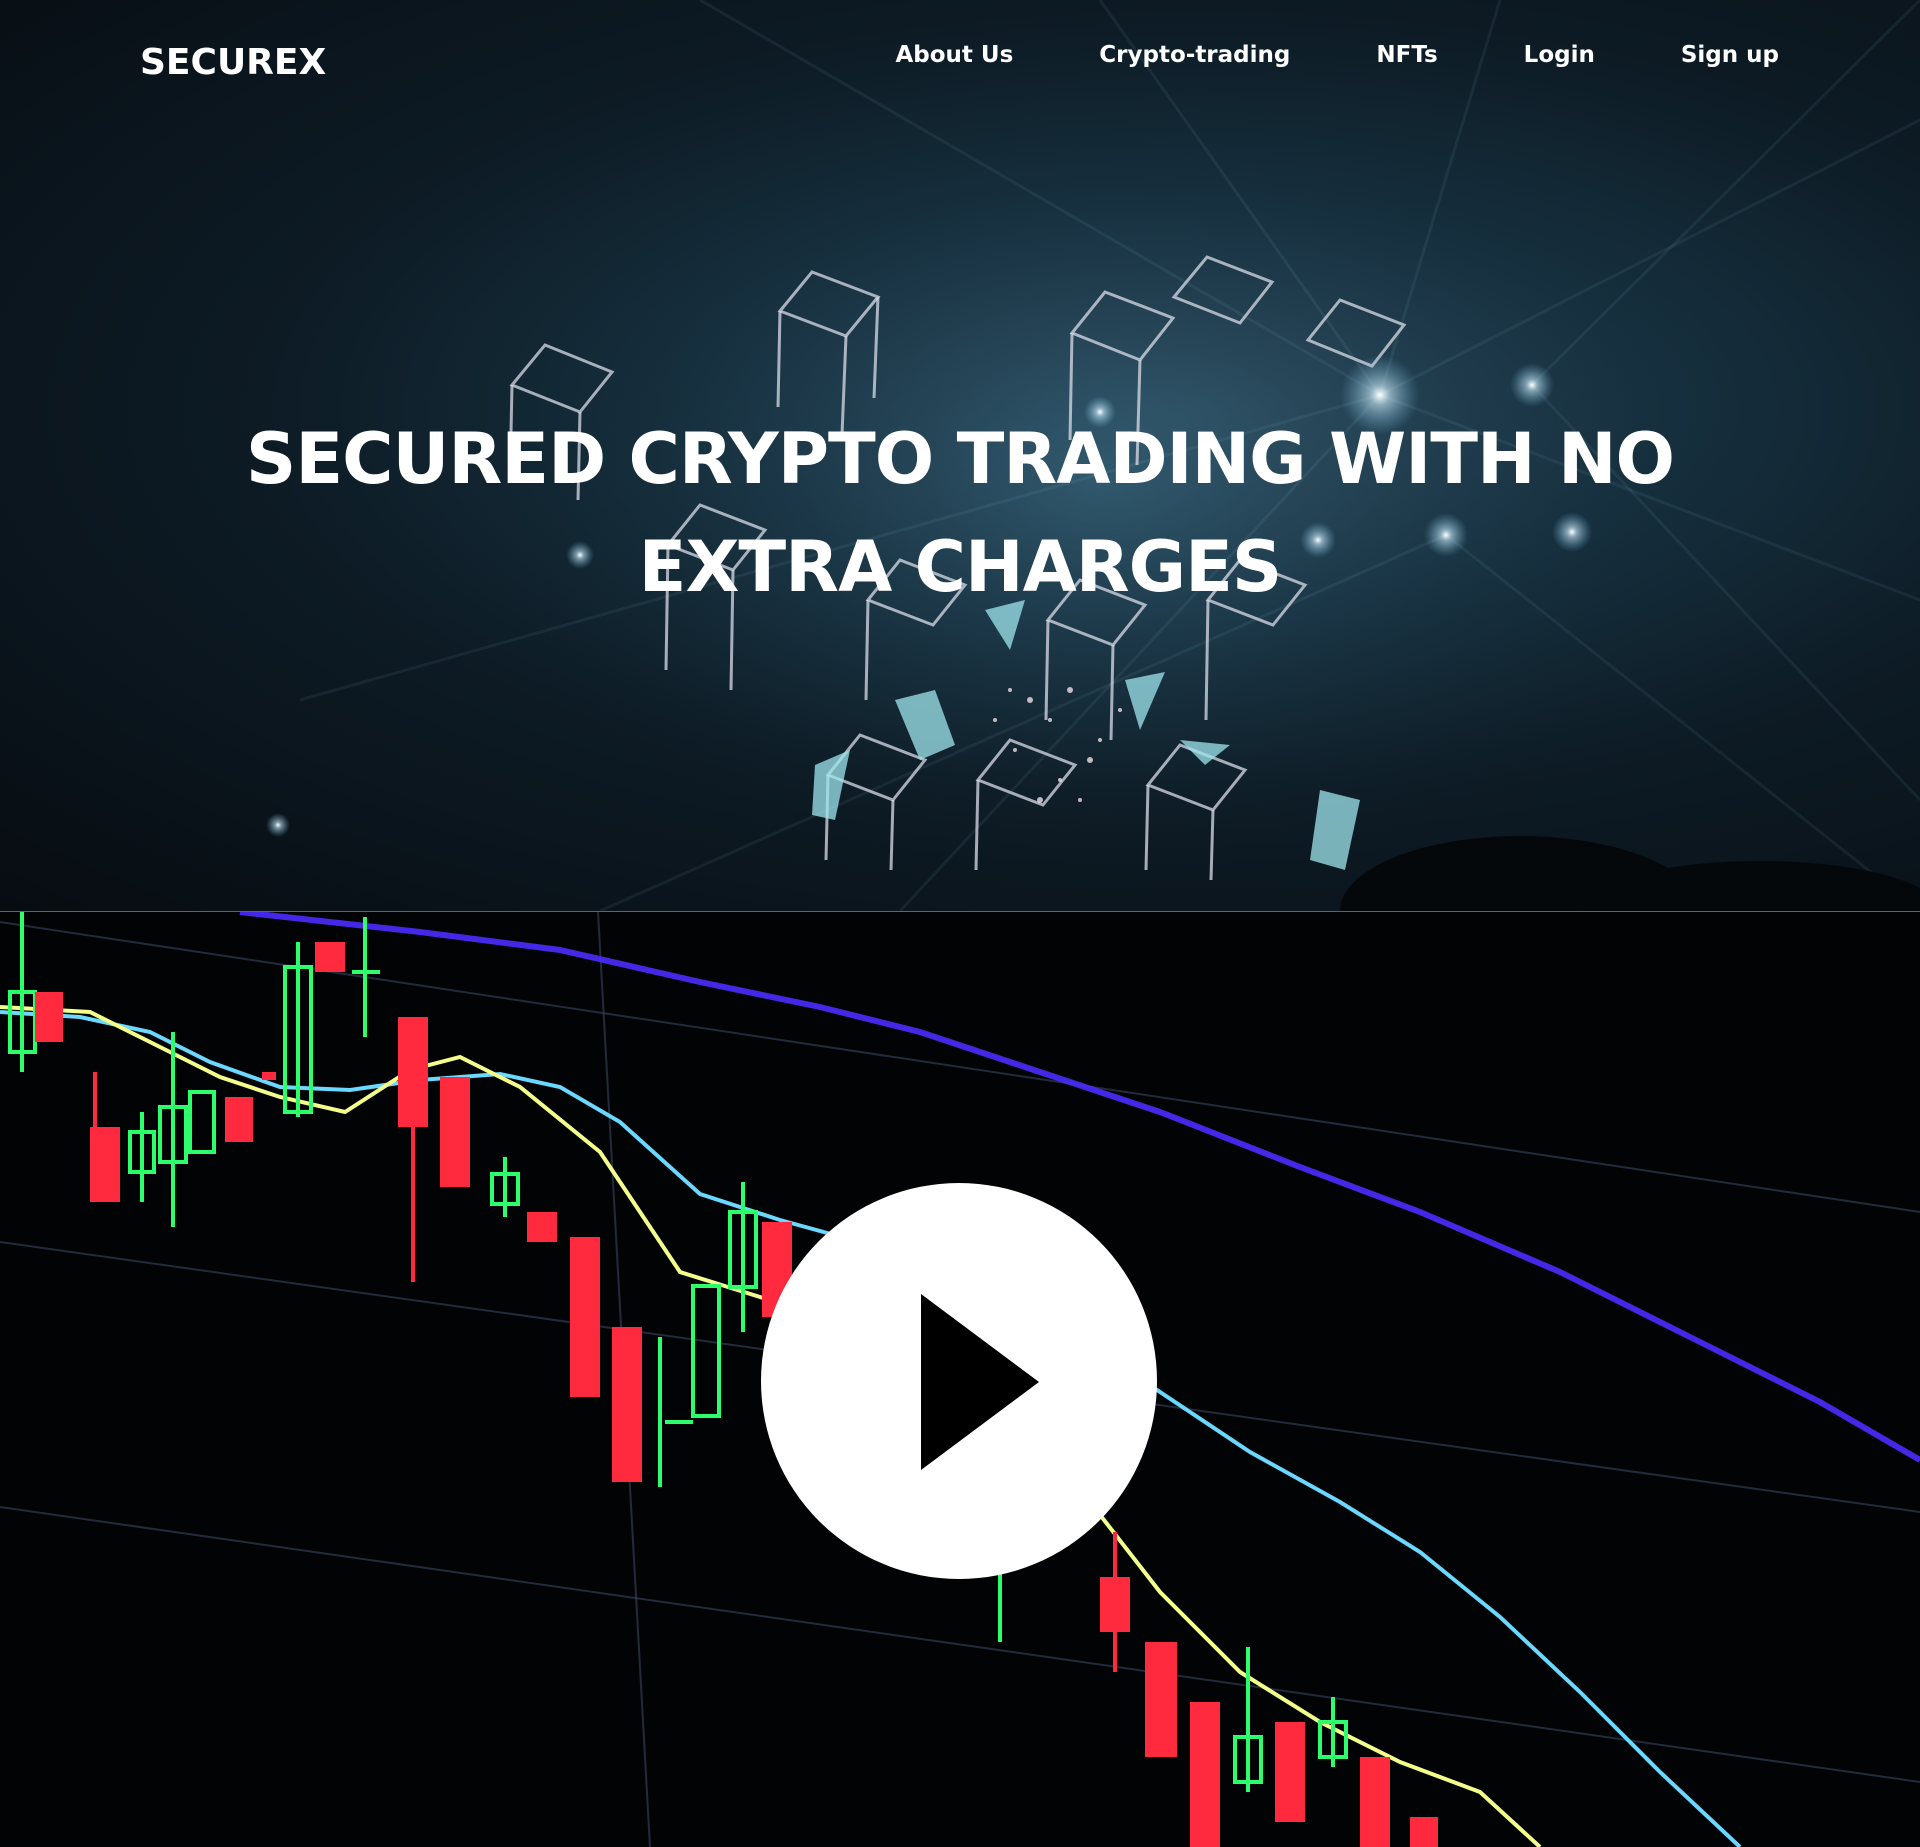 The width and height of the screenshot is (1920, 1847). Describe the element at coordinates (233, 63) in the screenshot. I see `brand-logo: SECUREX` at that location.